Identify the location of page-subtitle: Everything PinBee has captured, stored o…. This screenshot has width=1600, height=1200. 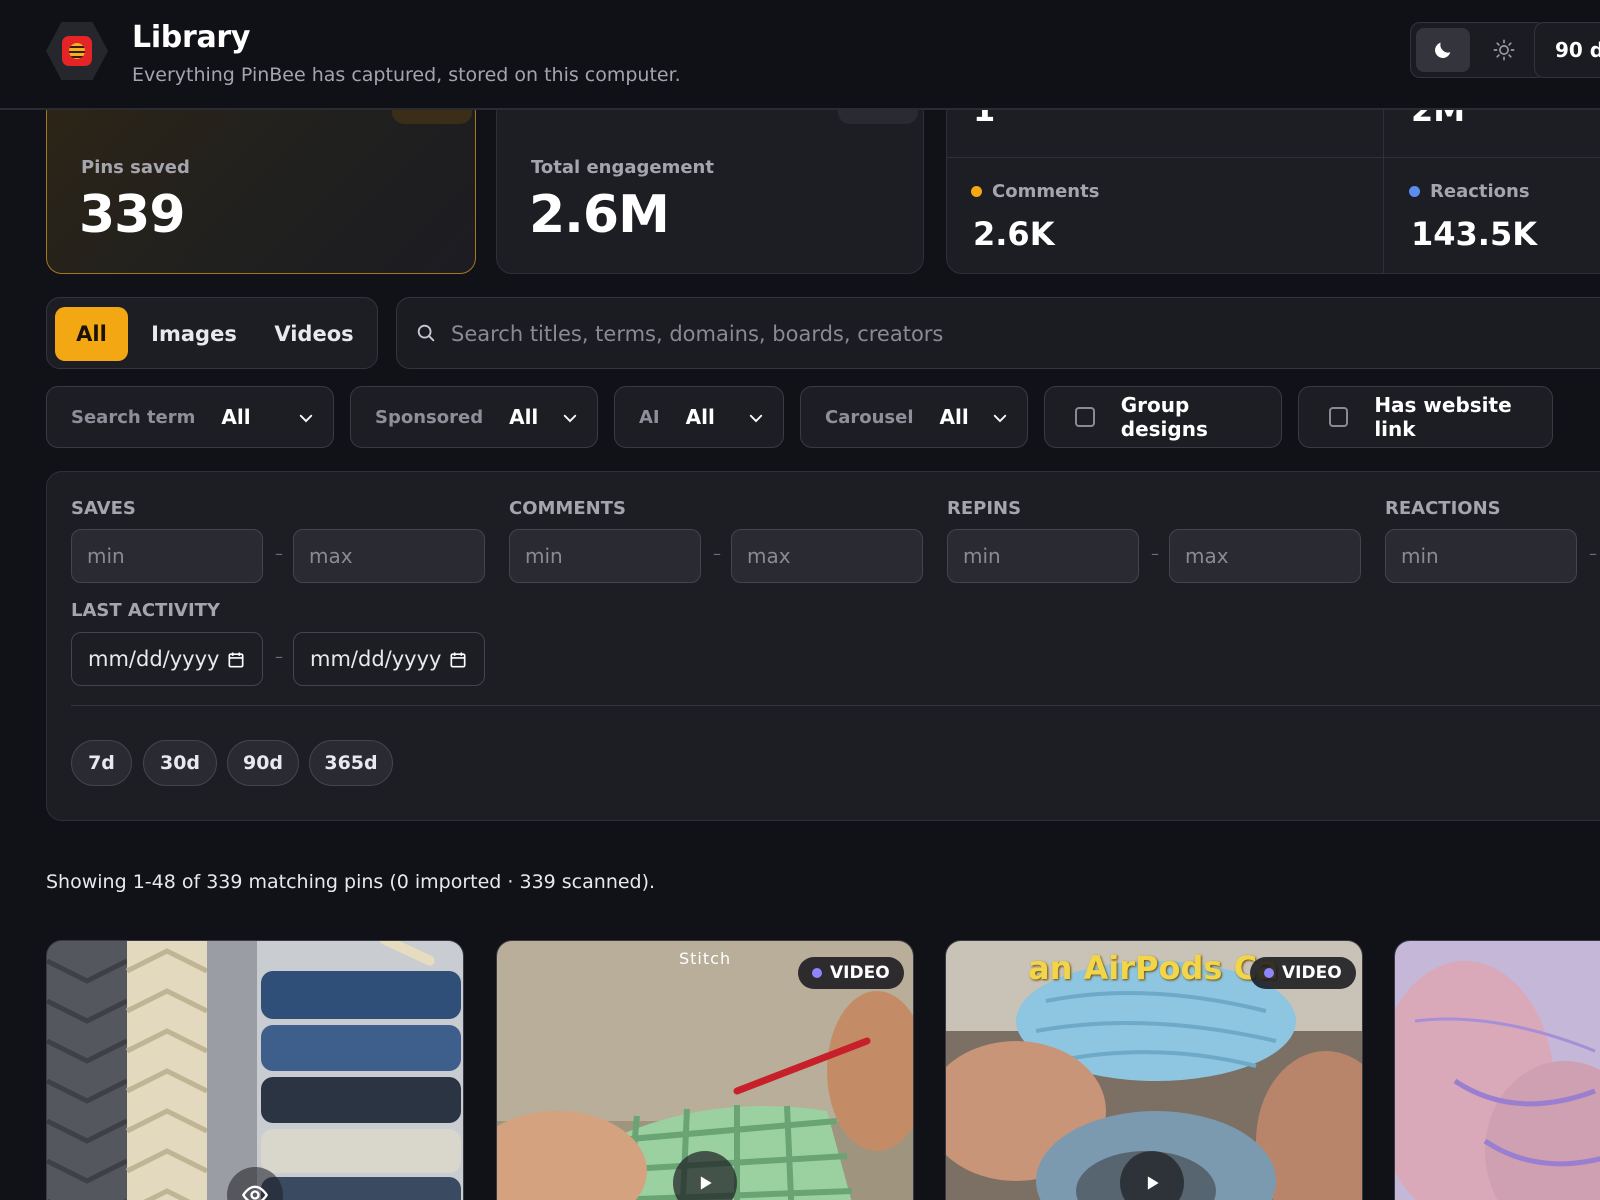
(406, 75).